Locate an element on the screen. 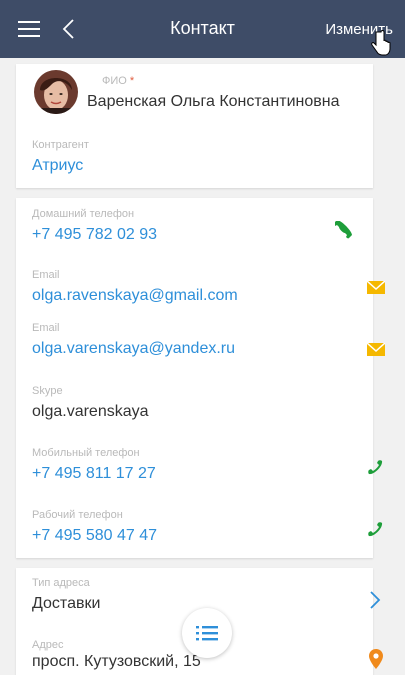 Image resolution: width=405 pixels, height=675 pixels. address-type-label: Тип адреса is located at coordinates (61, 583).